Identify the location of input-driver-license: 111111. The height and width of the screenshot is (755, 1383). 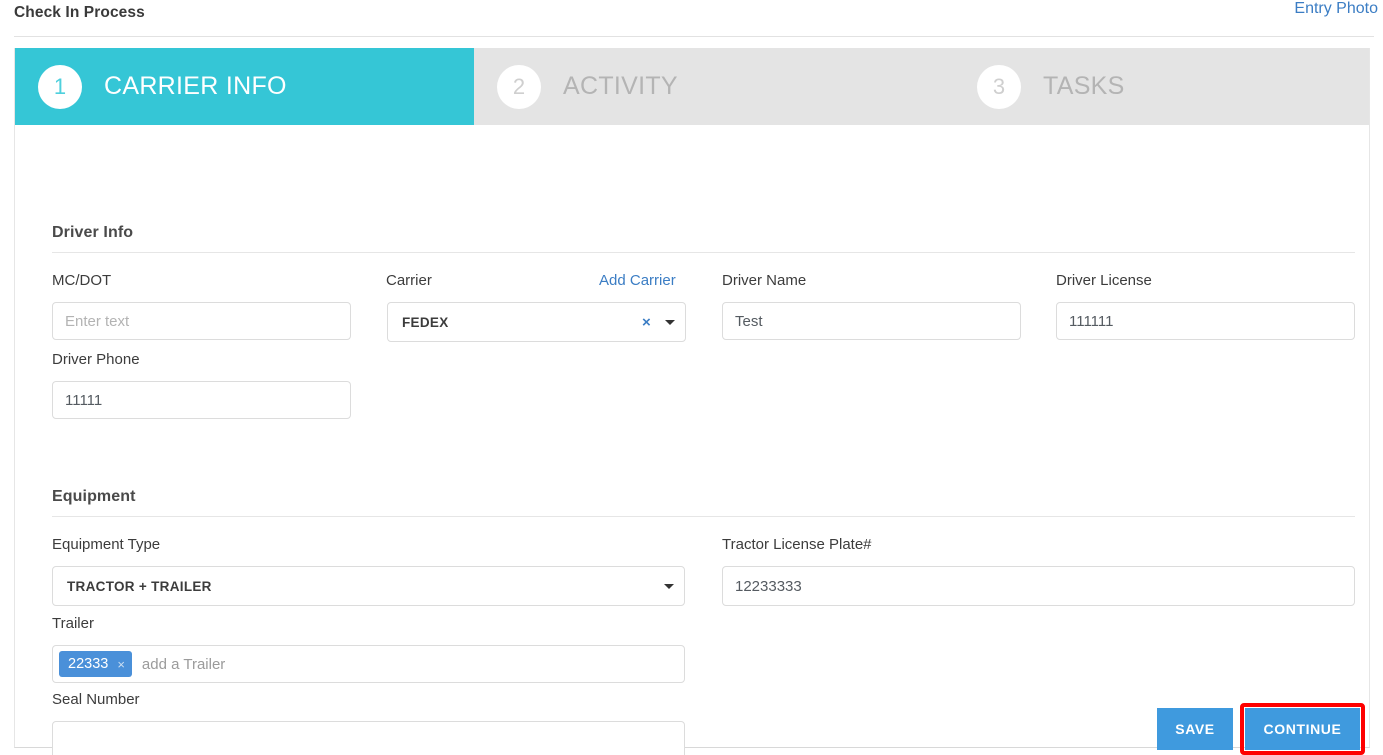
(1205, 321).